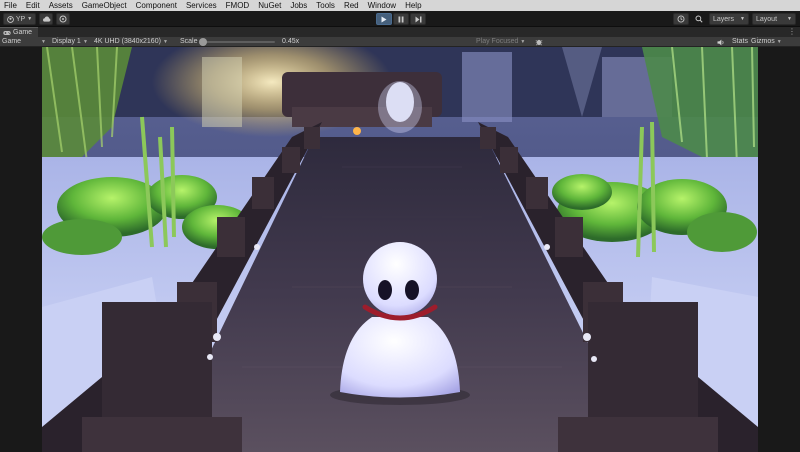 The image size is (800, 452). I want to click on account-label: YP, so click(20, 19).